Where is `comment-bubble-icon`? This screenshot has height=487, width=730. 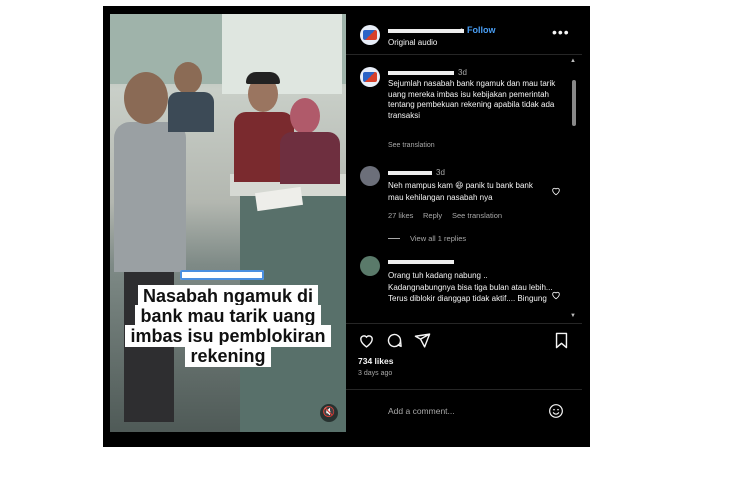
comment-bubble-icon is located at coordinates (394, 340).